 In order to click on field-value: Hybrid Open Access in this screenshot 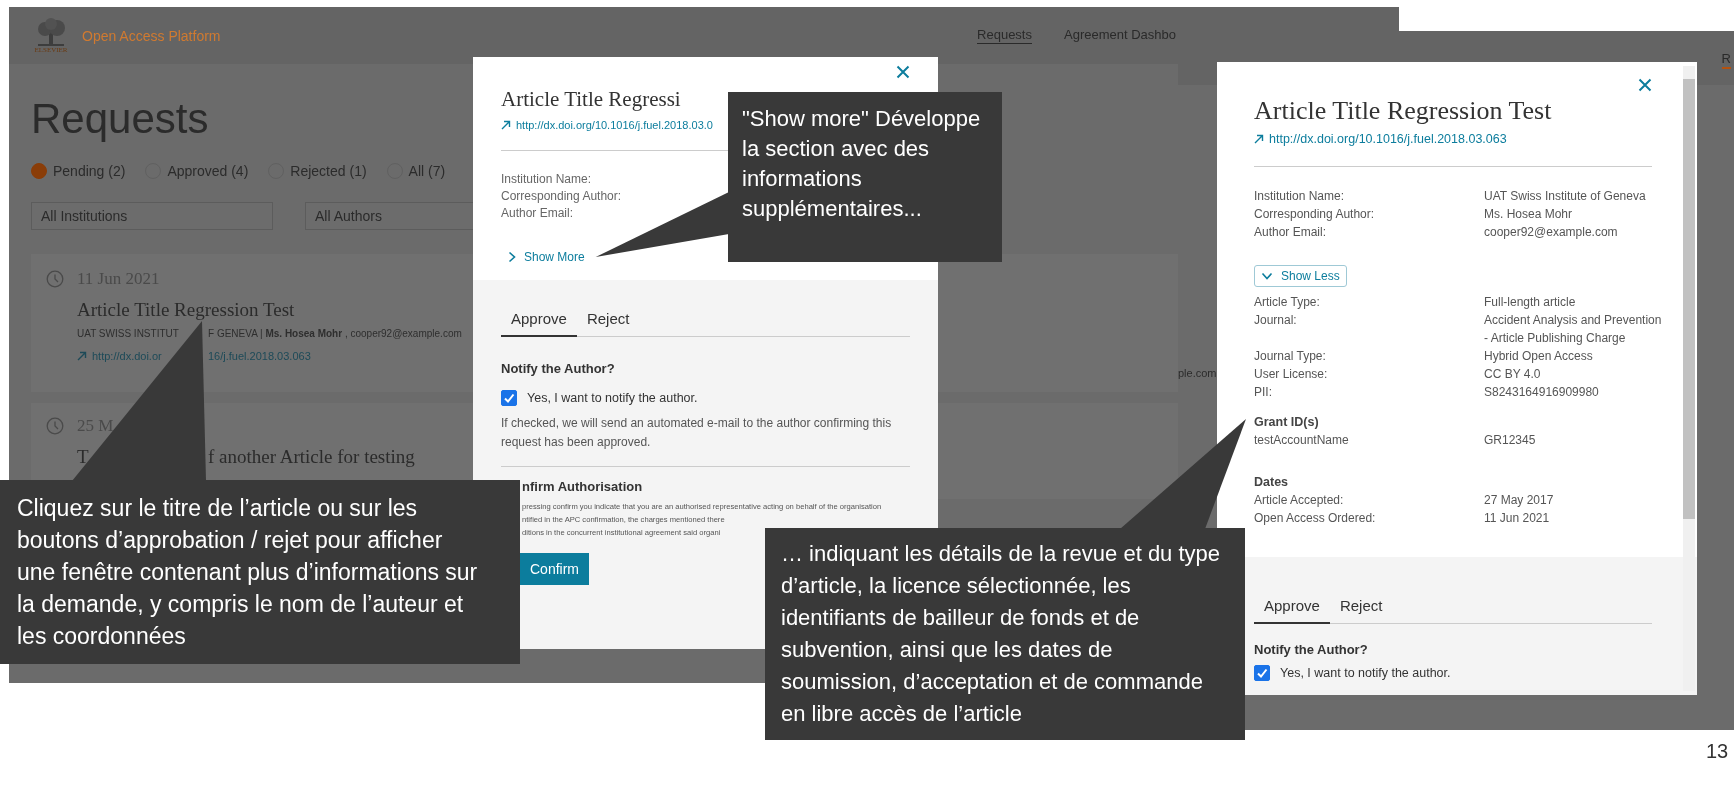, I will do `click(1538, 356)`.